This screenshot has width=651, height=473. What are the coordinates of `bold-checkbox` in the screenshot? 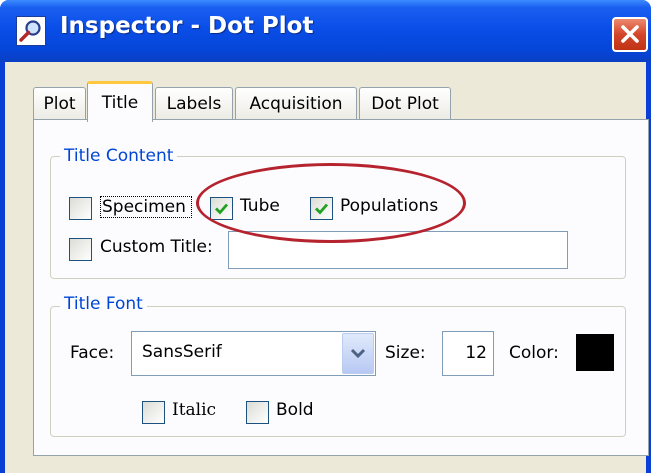 It's located at (257, 412).